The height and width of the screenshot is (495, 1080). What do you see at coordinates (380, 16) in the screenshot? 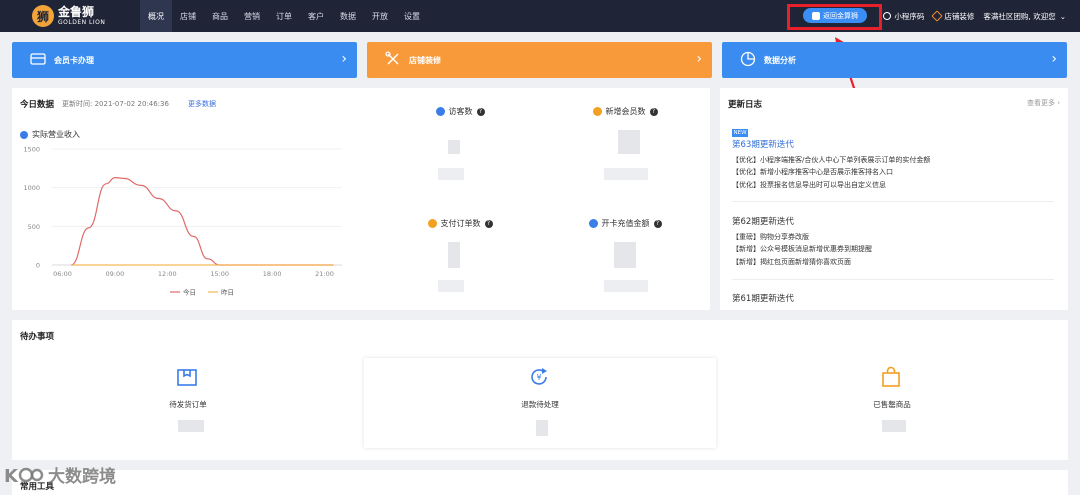
I see `nav-open: 开放` at bounding box center [380, 16].